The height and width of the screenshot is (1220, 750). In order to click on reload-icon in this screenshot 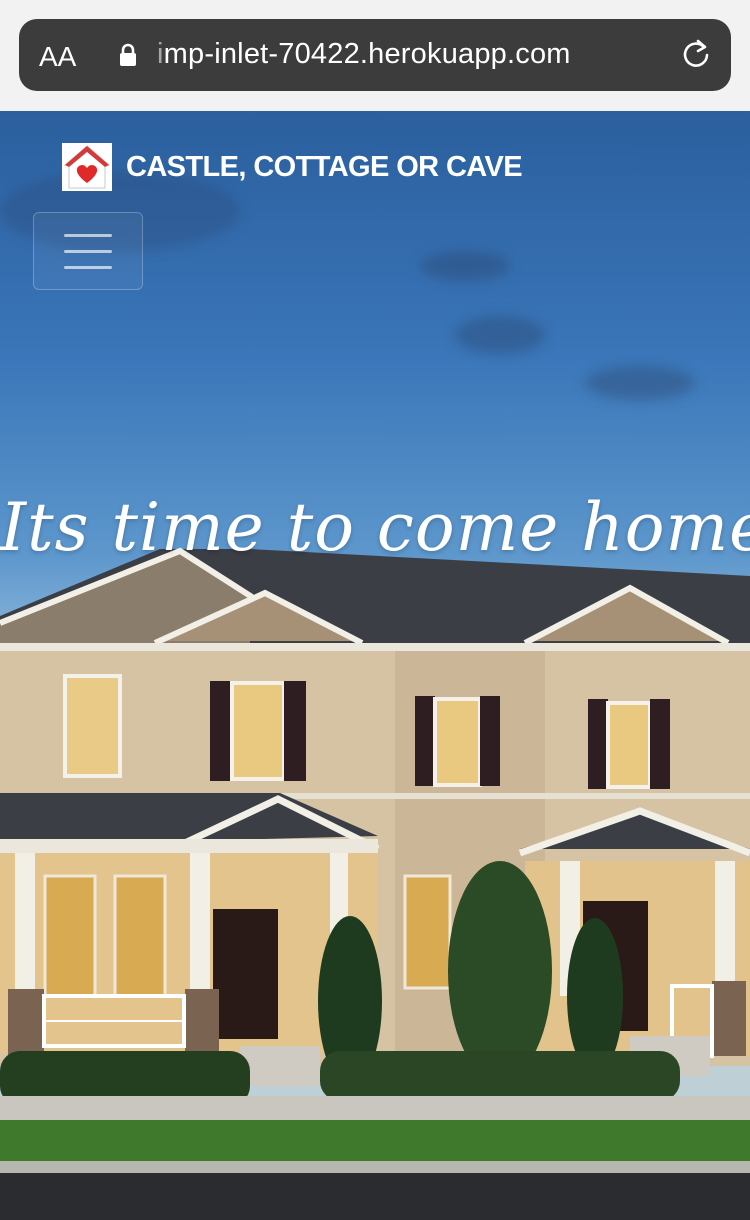, I will do `click(696, 55)`.